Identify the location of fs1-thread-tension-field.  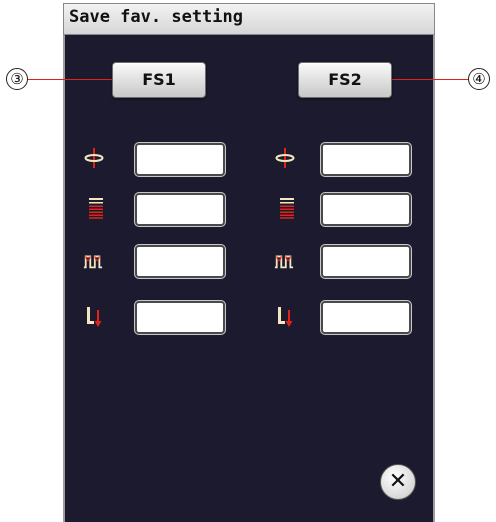
(180, 159).